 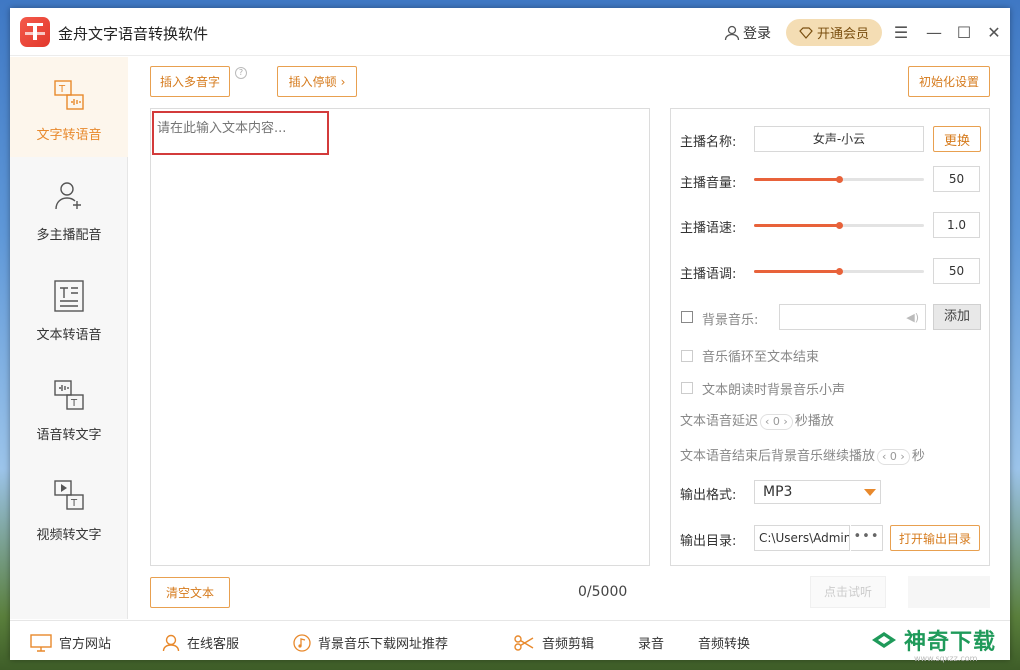 I want to click on sidebar-item-text-to-speech: T 文字转语音, so click(x=69, y=107).